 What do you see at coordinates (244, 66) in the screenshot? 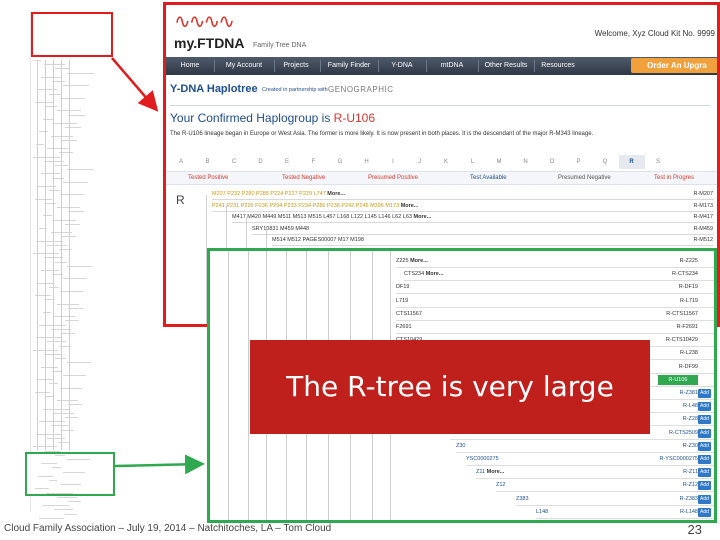
I see `nav-item-my-account: My Account` at bounding box center [244, 66].